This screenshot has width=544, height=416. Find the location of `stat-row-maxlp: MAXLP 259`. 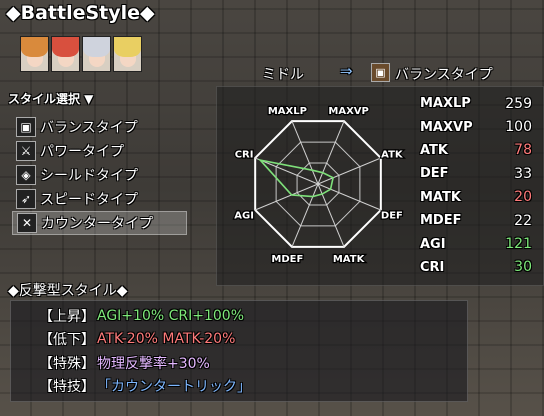

stat-row-maxlp: MAXLP 259 is located at coordinates (476, 103).